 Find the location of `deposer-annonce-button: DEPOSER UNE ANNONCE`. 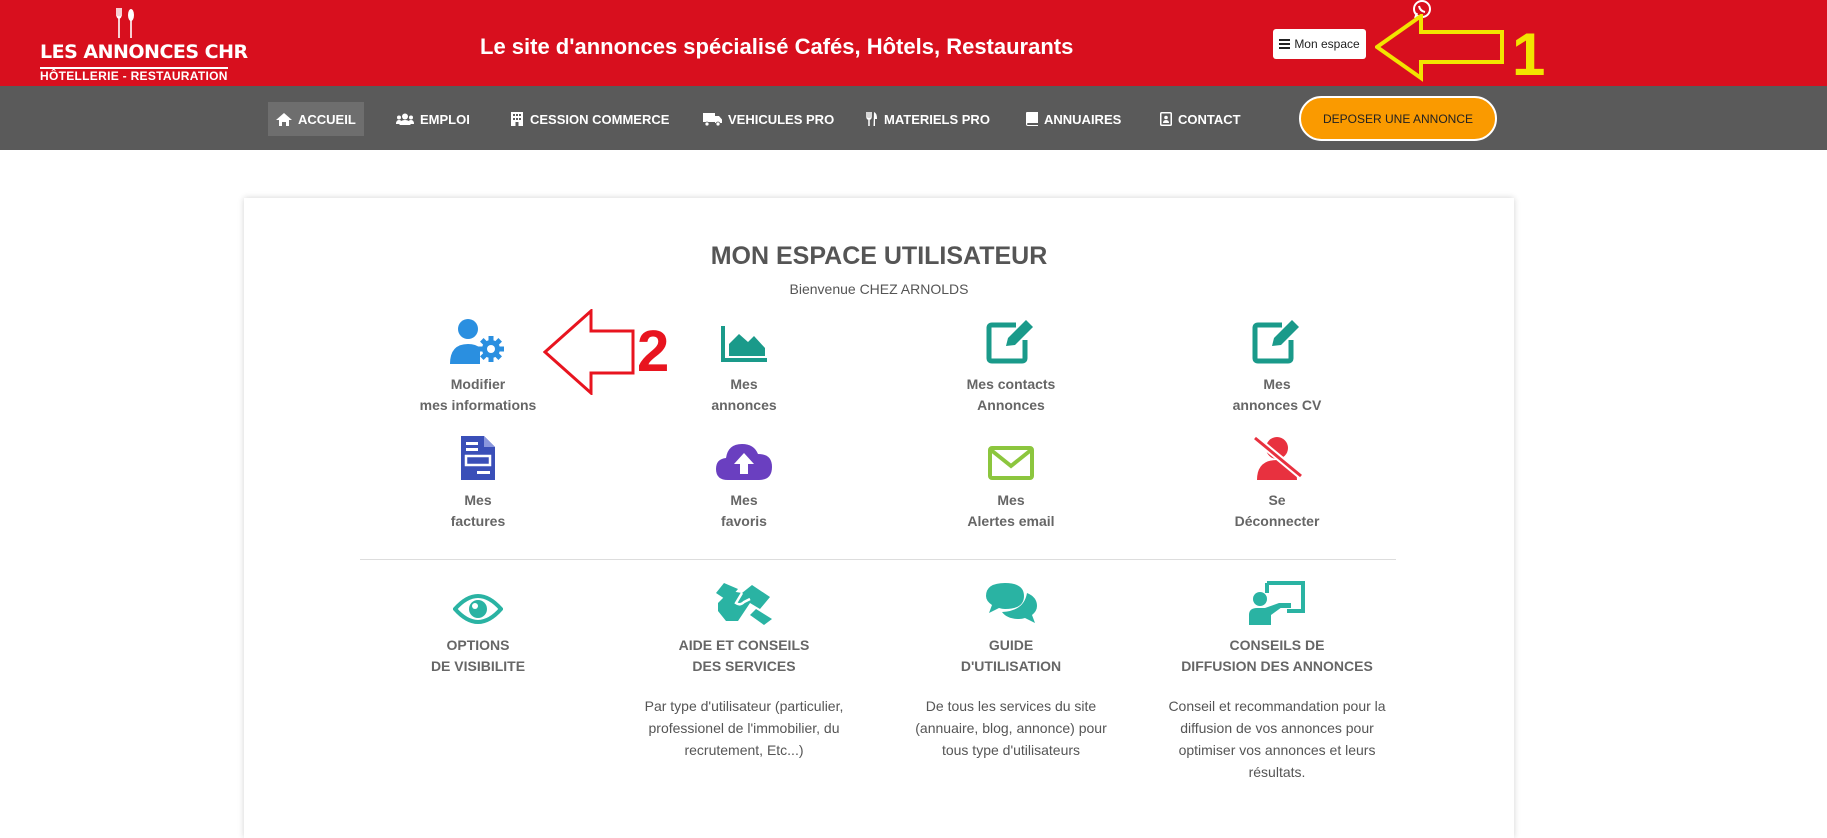

deposer-annonce-button: DEPOSER UNE ANNONCE is located at coordinates (1398, 118).